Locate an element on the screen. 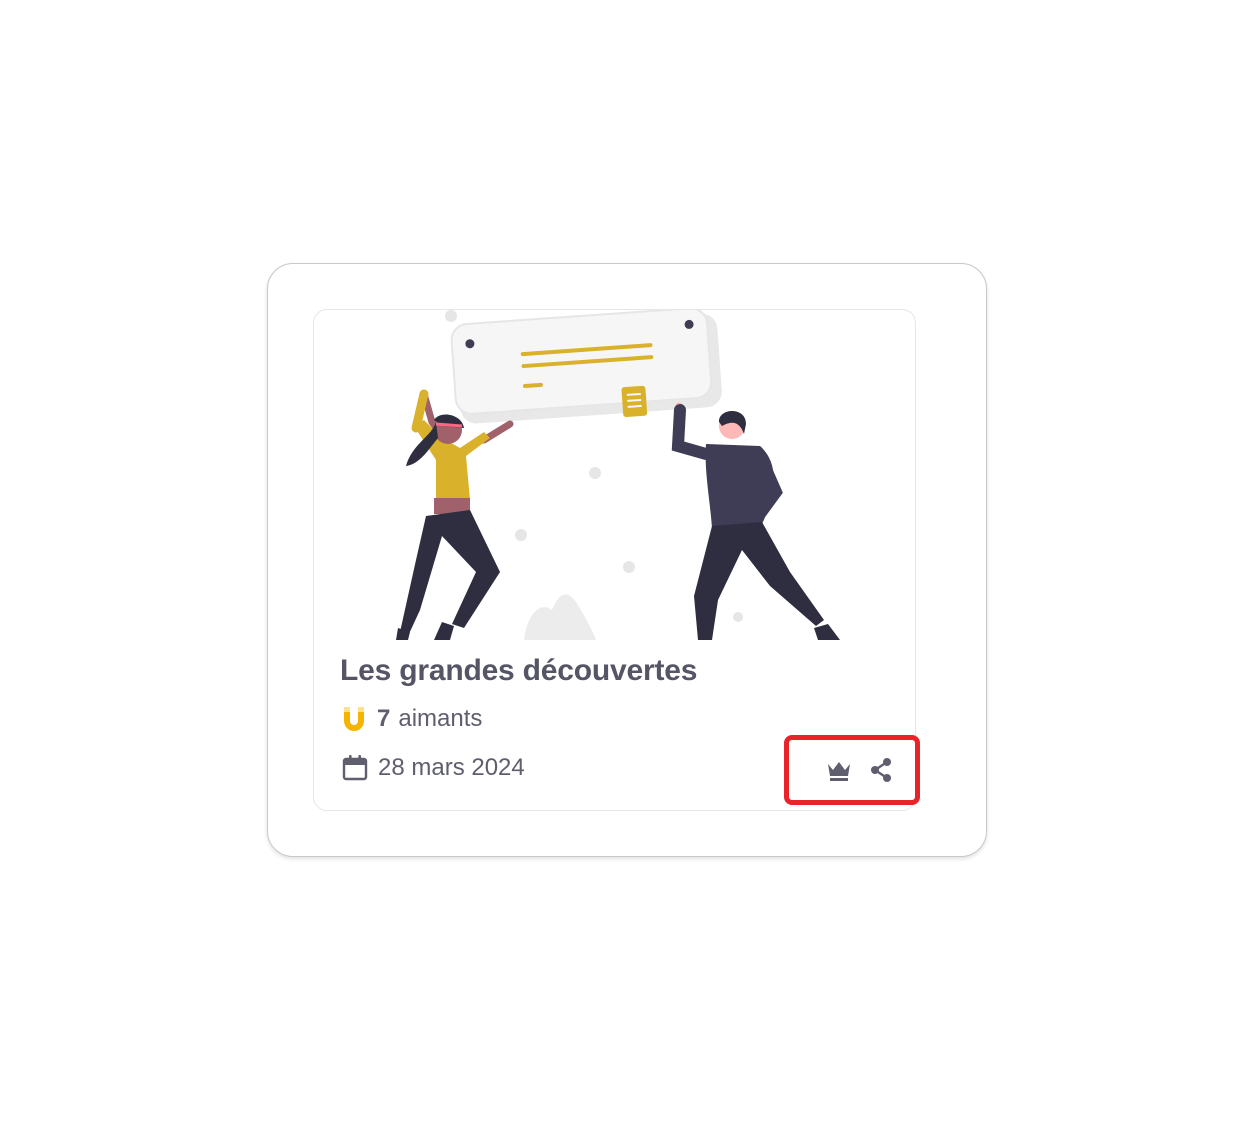  share-button is located at coordinates (881, 770).